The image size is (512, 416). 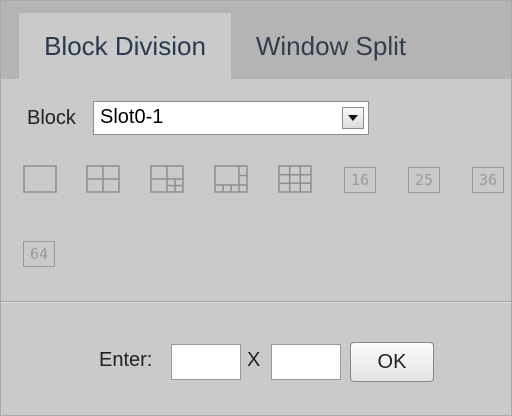 I want to click on twenty-five-view-icon: 25, so click(x=424, y=180).